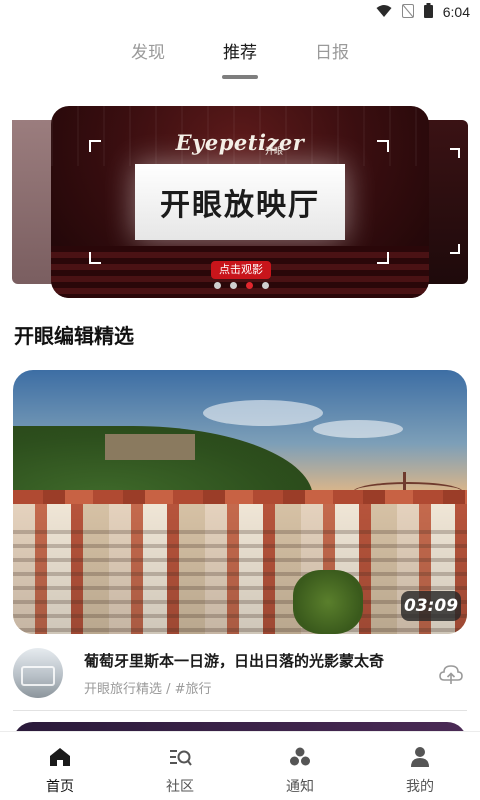  What do you see at coordinates (32, 202) in the screenshot?
I see `banner-prev-peek` at bounding box center [32, 202].